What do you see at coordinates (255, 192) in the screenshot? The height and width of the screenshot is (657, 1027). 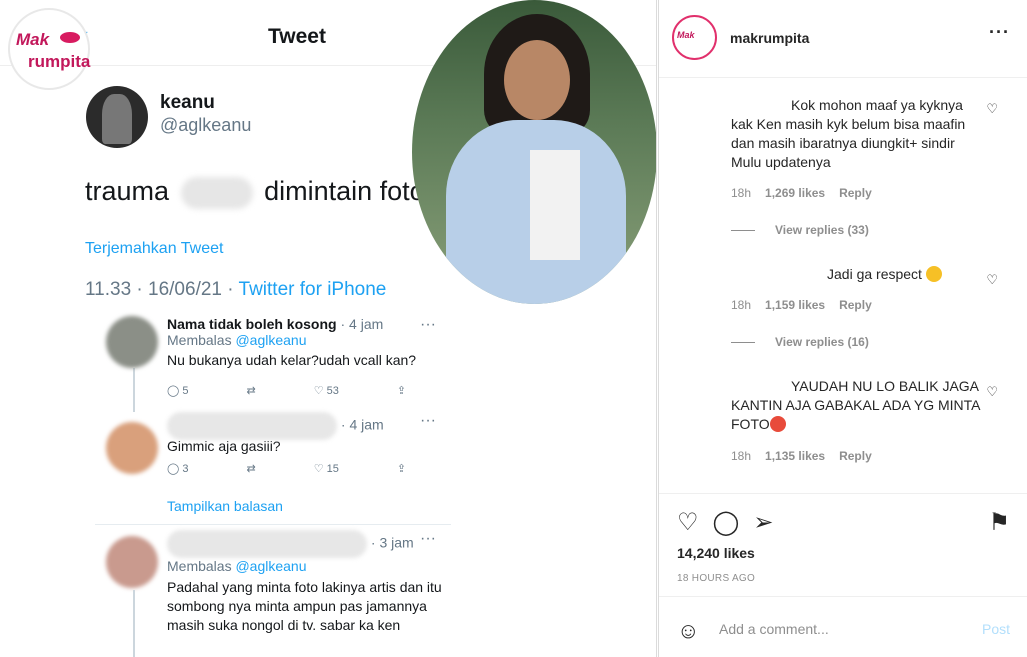 I see `tweet-text: trauma dimintain foto` at bounding box center [255, 192].